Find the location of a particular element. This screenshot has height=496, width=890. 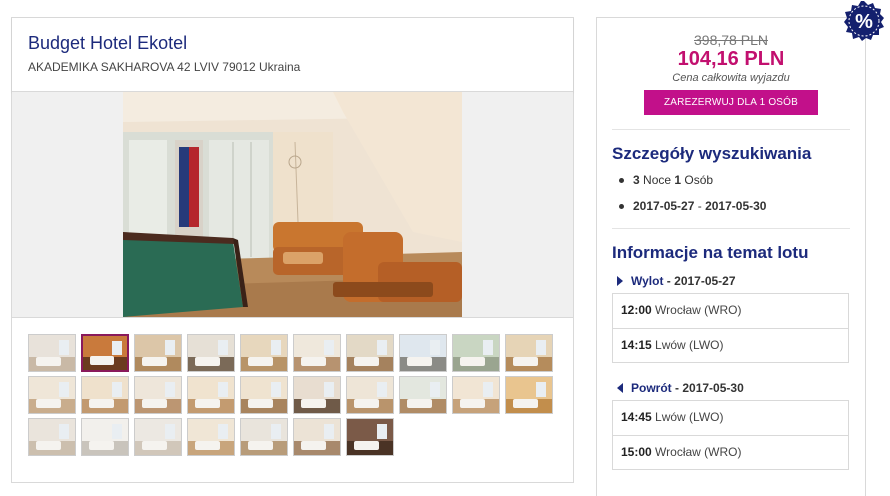

nights-count: 3 is located at coordinates (636, 180).